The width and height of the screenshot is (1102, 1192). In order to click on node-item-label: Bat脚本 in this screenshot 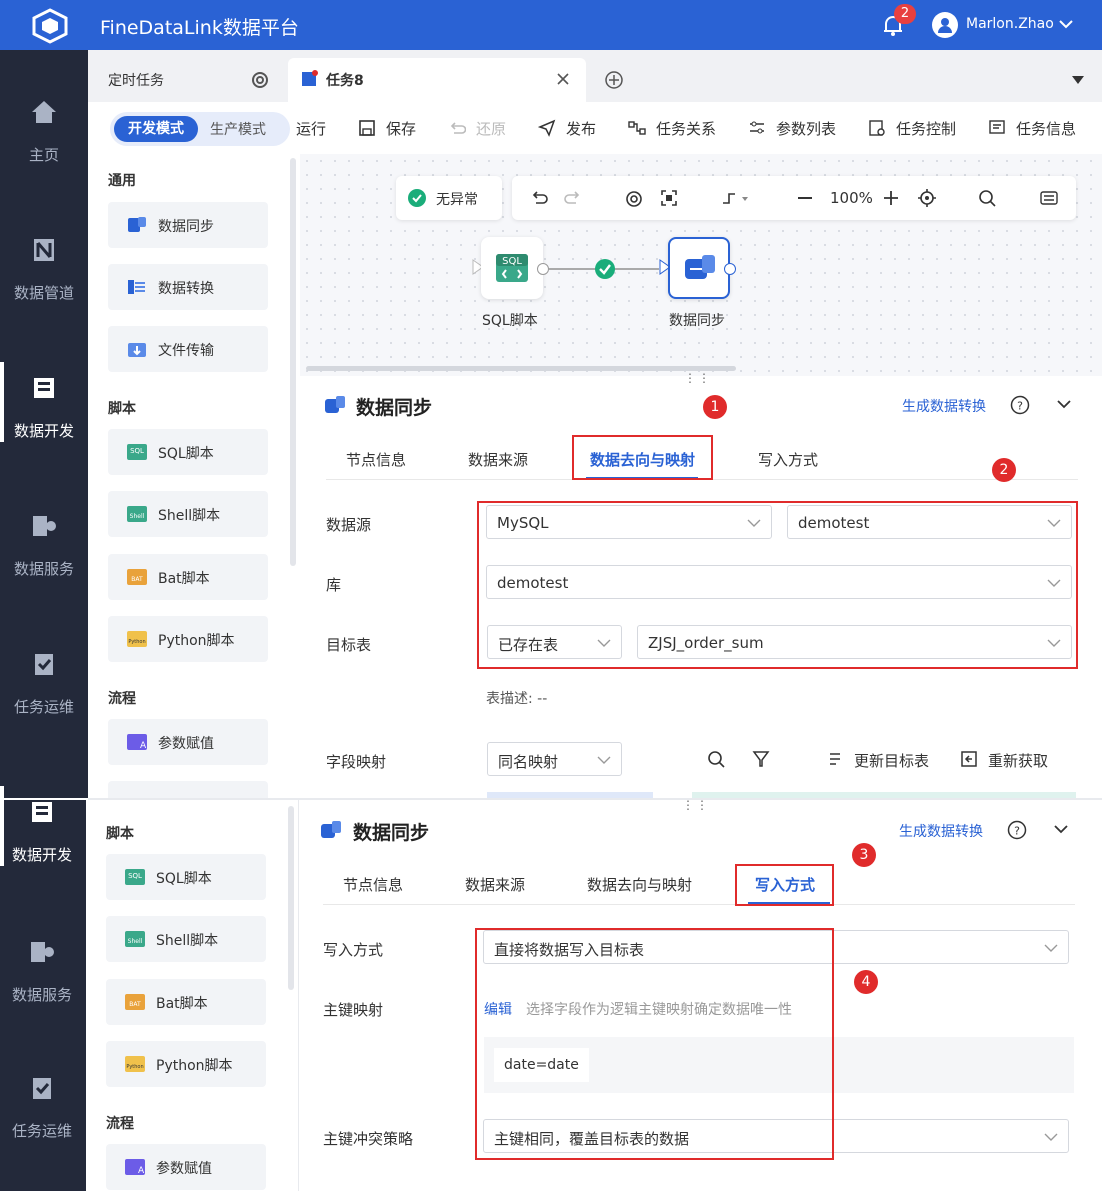, I will do `click(184, 579)`.